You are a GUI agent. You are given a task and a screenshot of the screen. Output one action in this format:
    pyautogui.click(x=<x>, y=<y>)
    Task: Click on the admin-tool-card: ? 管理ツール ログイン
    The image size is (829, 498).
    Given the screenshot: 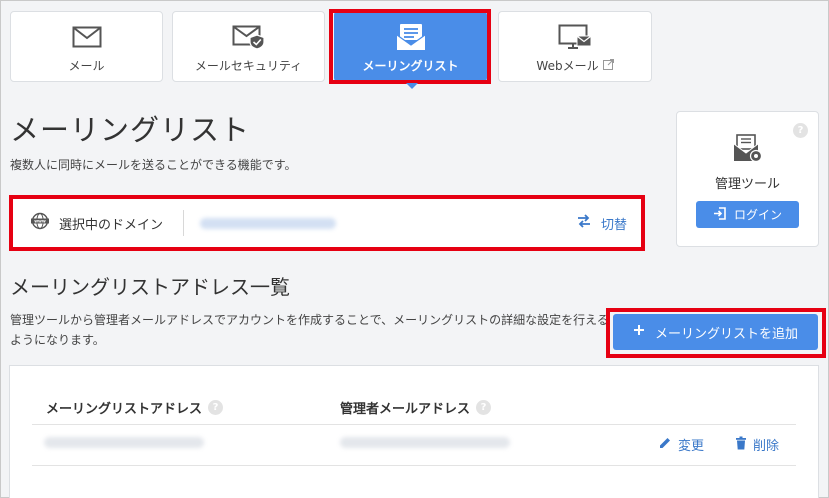 What is the action you would take?
    pyautogui.click(x=747, y=179)
    